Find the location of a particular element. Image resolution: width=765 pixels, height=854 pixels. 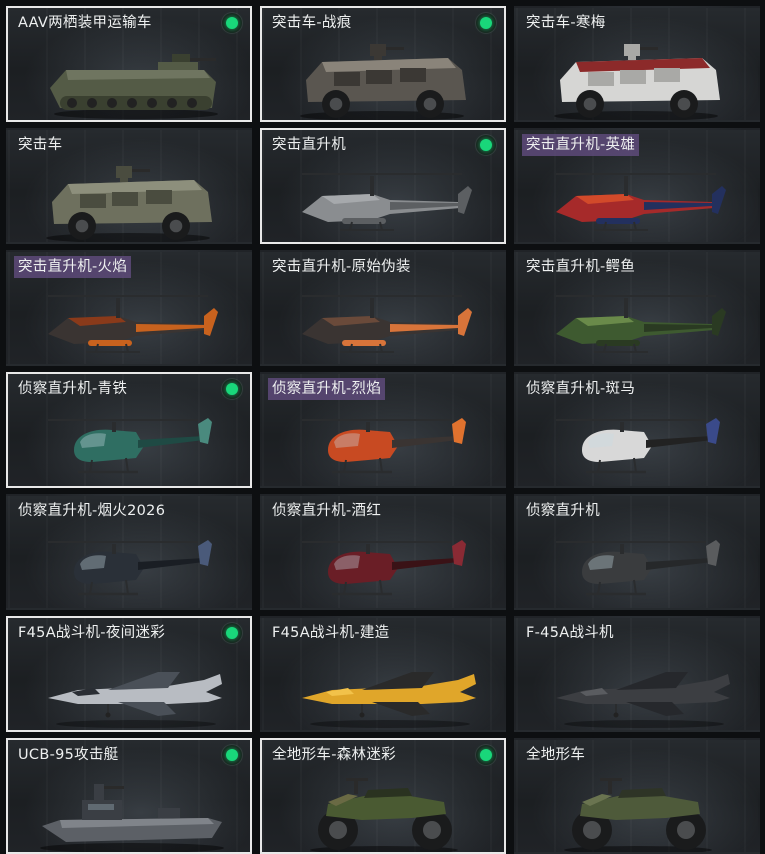

vehicle-skin-name: 侦察直升机-青铁 is located at coordinates (73, 389).